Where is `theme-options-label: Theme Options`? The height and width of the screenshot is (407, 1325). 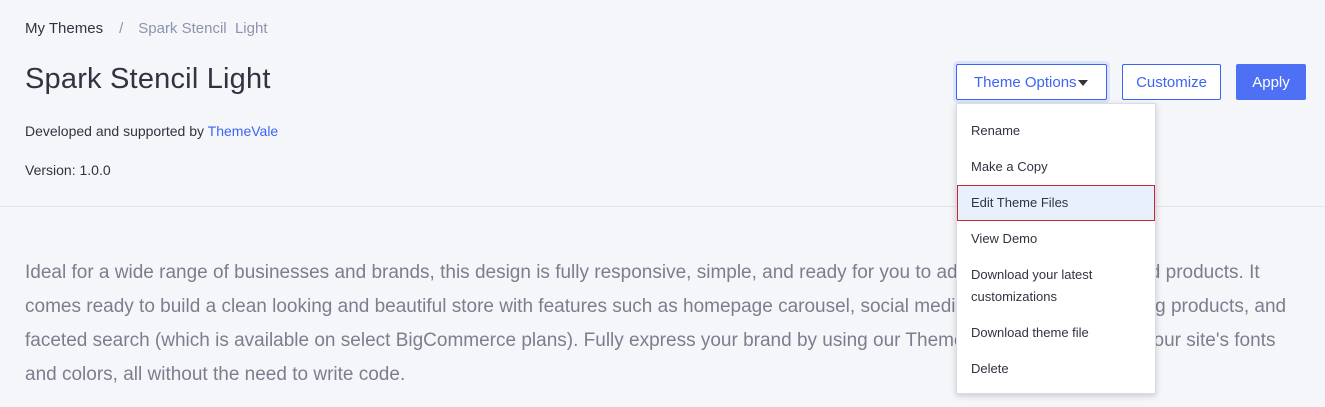
theme-options-label: Theme Options is located at coordinates (1025, 82).